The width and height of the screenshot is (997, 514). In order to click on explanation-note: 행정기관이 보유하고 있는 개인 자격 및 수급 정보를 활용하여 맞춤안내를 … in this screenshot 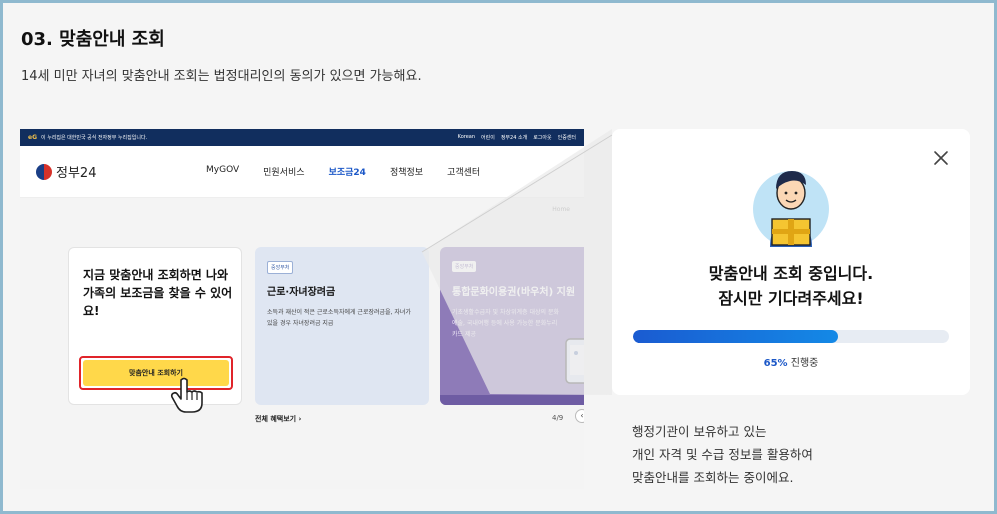, I will do `click(722, 454)`.